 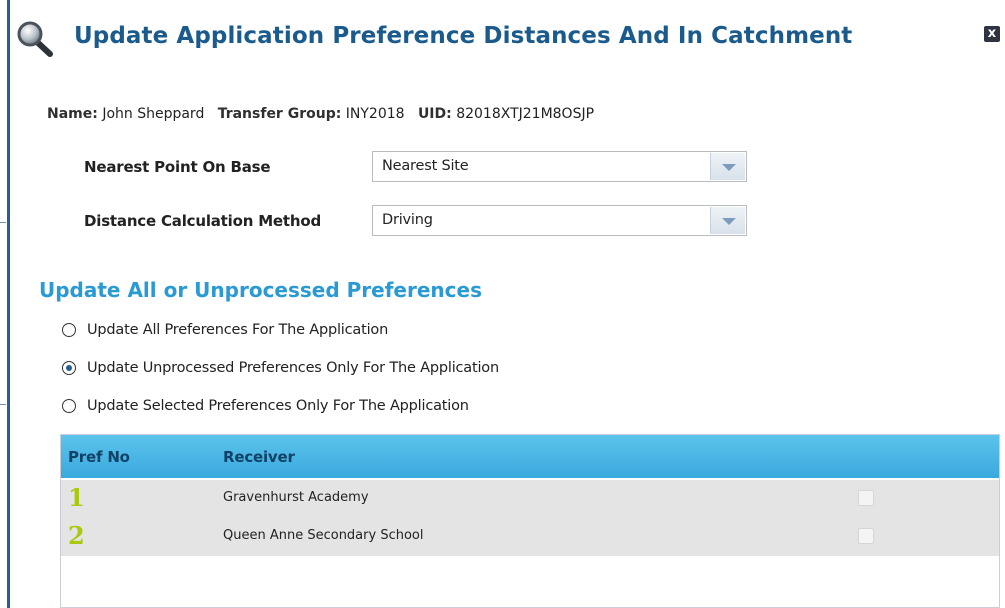 What do you see at coordinates (99, 457) in the screenshot?
I see `column-header-pref-no: Pref No` at bounding box center [99, 457].